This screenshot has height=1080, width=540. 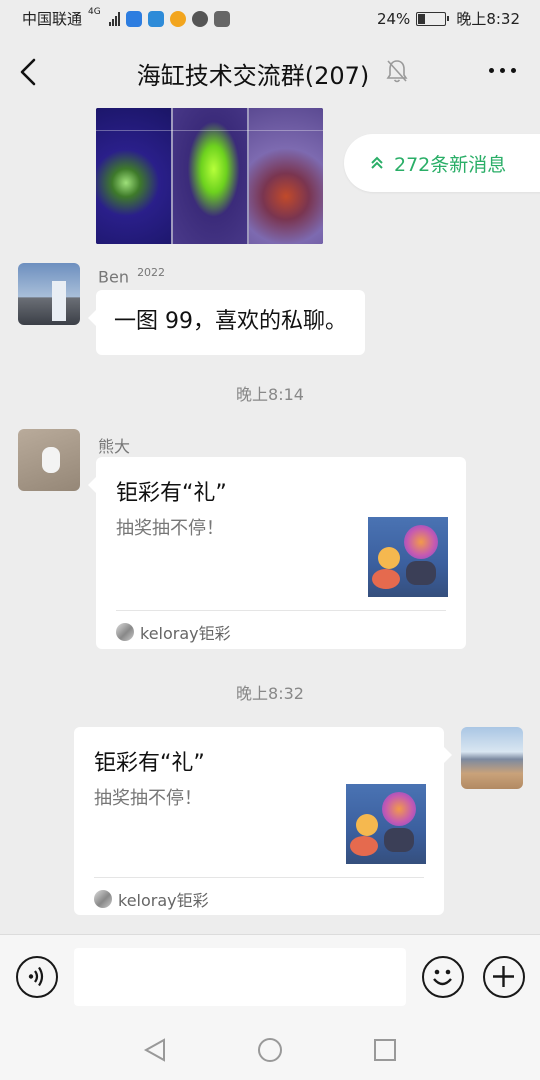 I want to click on sender-name: 熊大, so click(x=114, y=446).